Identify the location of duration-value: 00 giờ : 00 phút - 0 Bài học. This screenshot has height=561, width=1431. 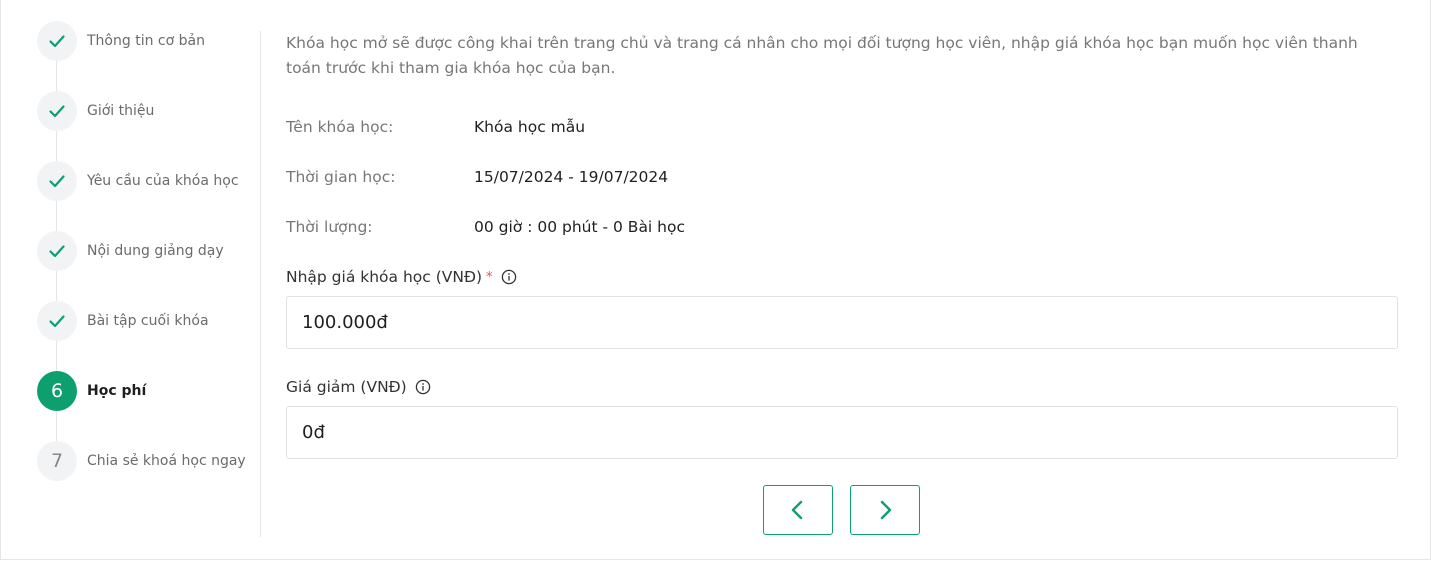
(579, 227).